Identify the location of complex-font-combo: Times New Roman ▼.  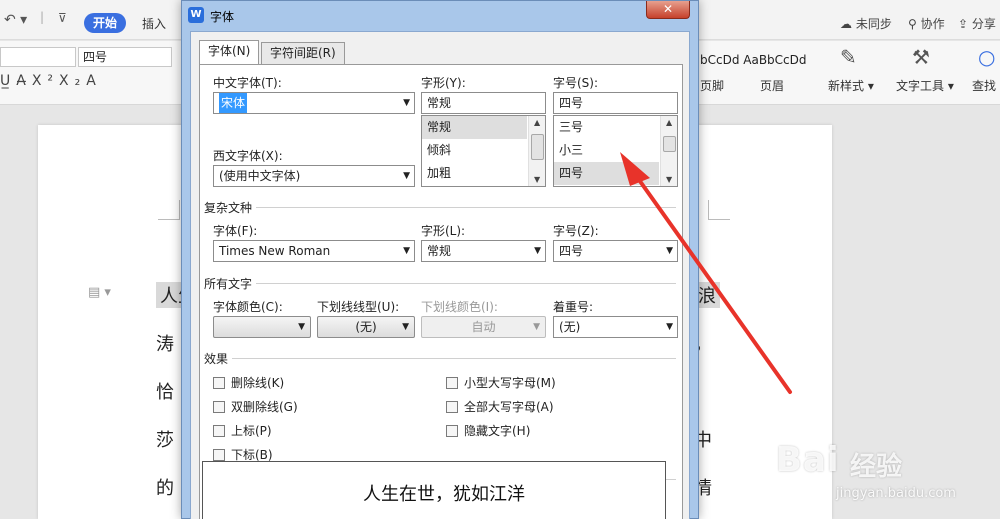
(314, 251).